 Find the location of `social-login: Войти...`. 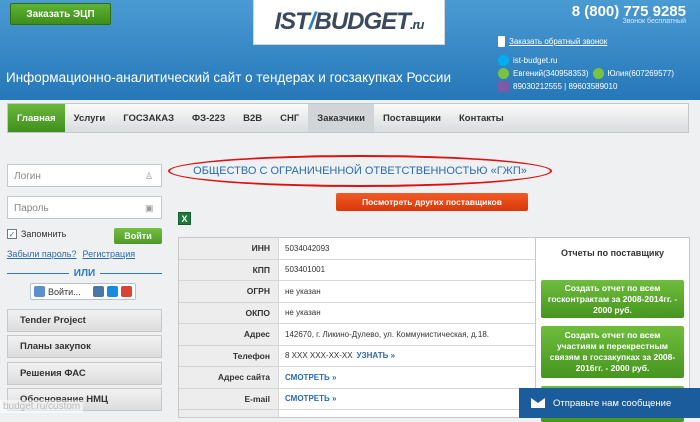

social-login: Войти... is located at coordinates (83, 291).